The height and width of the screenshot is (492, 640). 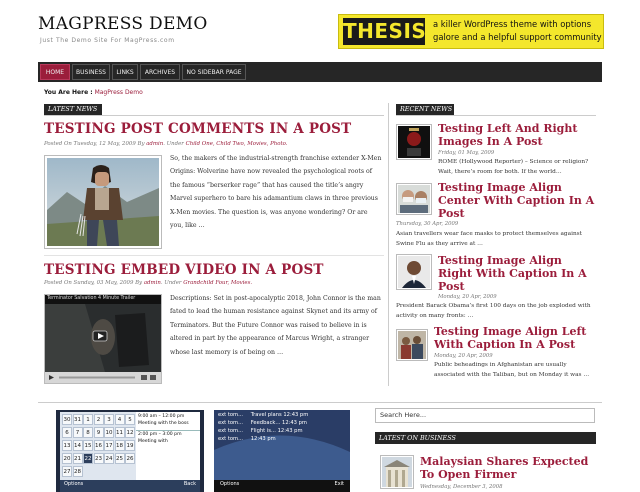 I want to click on latest-business-label: LATEST ON BUSINESS, so click(x=485, y=438).